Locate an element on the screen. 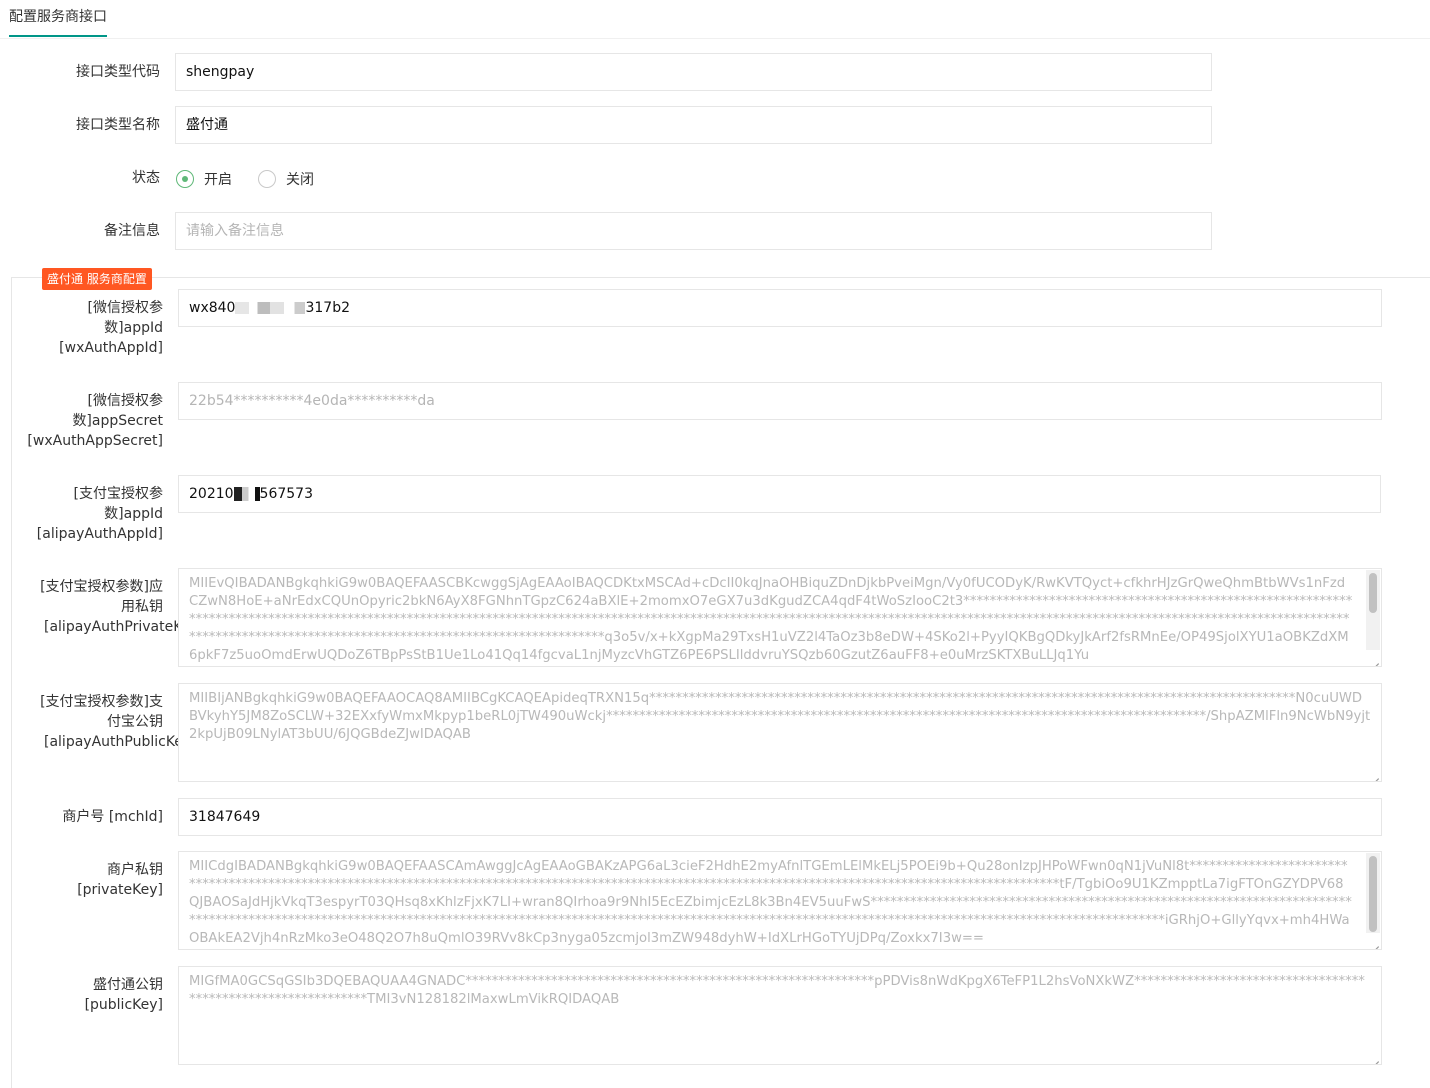 The image size is (1430, 1088). status-radio-on: 开启 is located at coordinates (204, 179).